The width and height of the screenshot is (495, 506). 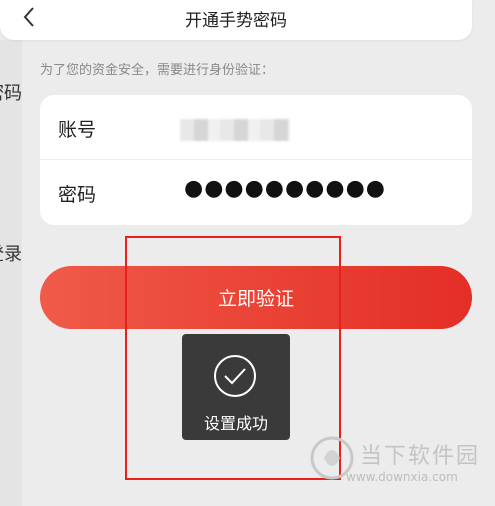 I want to click on background-text-fragment: 密码, so click(x=11, y=93).